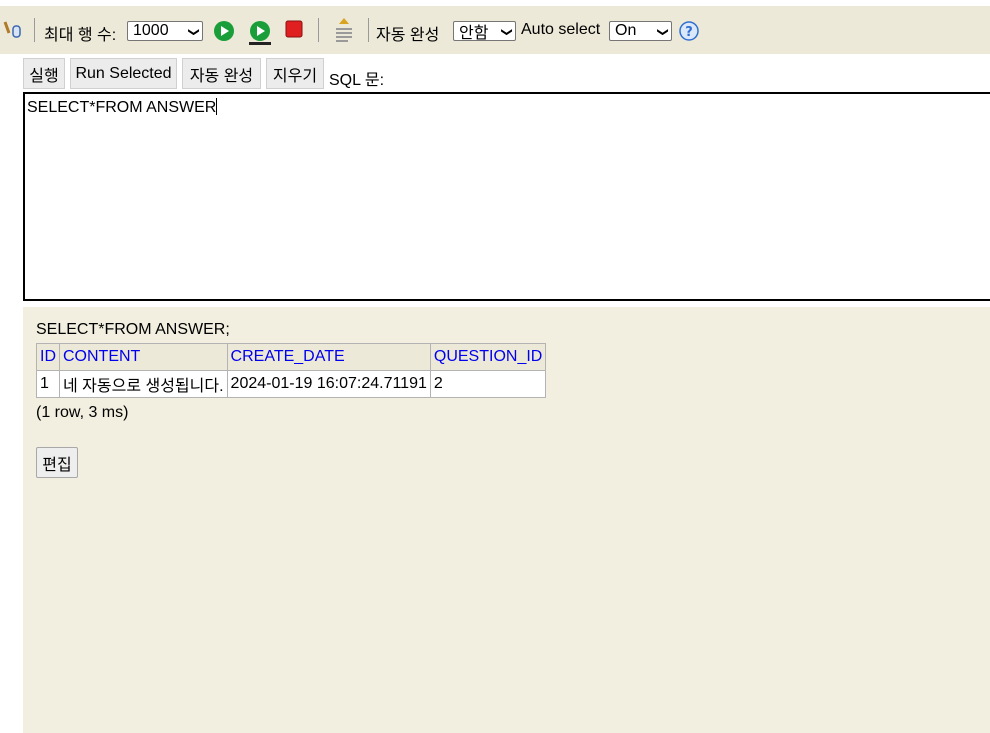 The image size is (990, 733). I want to click on help-icon: ?, so click(689, 31).